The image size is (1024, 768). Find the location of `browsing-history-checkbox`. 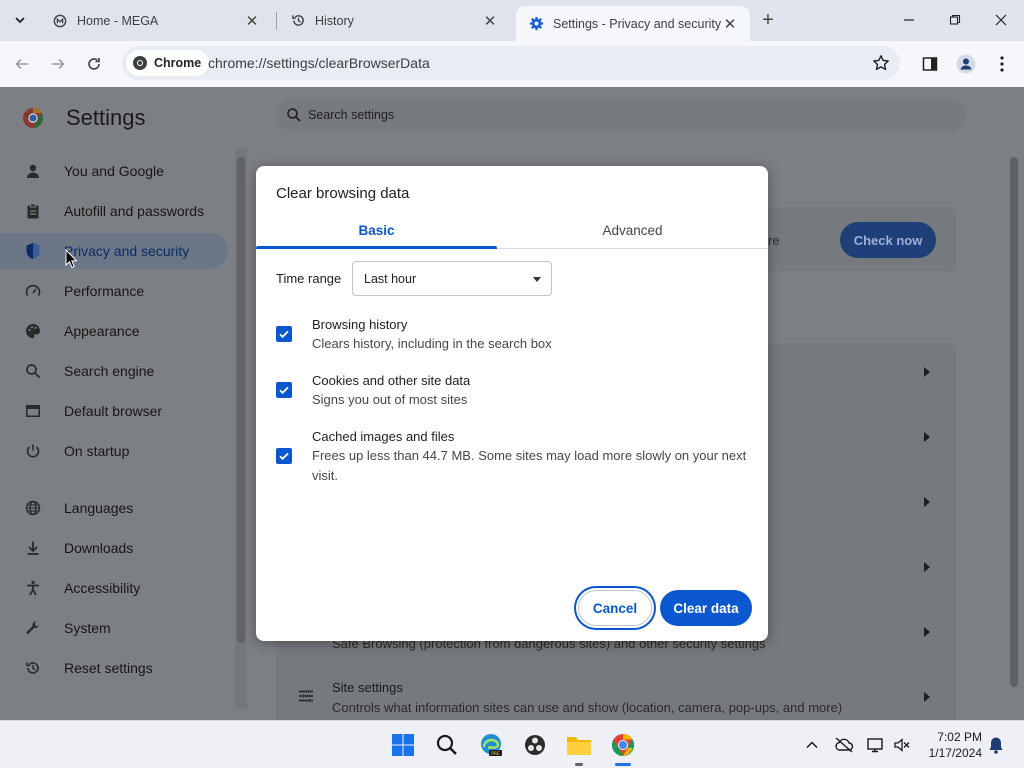

browsing-history-checkbox is located at coordinates (284, 334).